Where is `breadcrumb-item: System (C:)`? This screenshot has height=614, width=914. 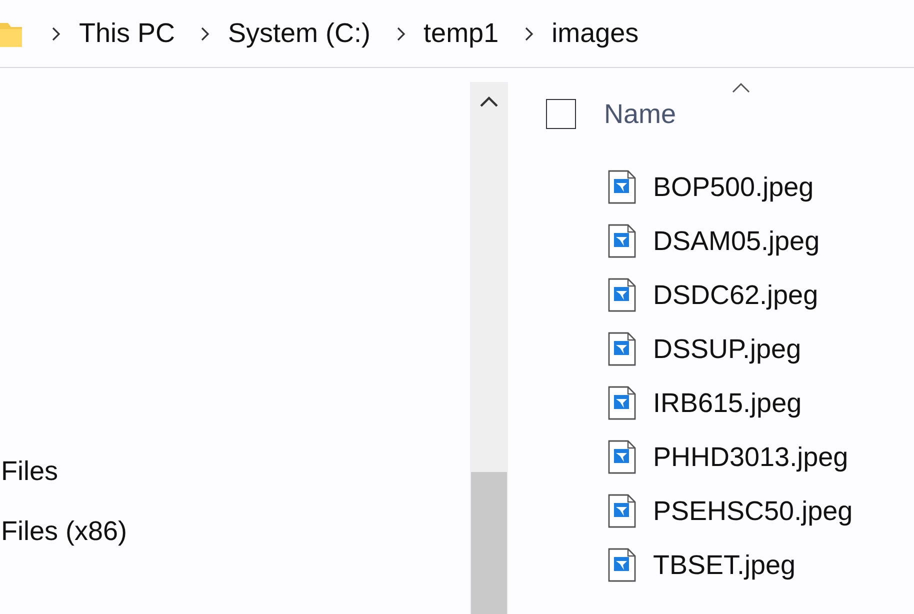 breadcrumb-item: System (C:) is located at coordinates (299, 33).